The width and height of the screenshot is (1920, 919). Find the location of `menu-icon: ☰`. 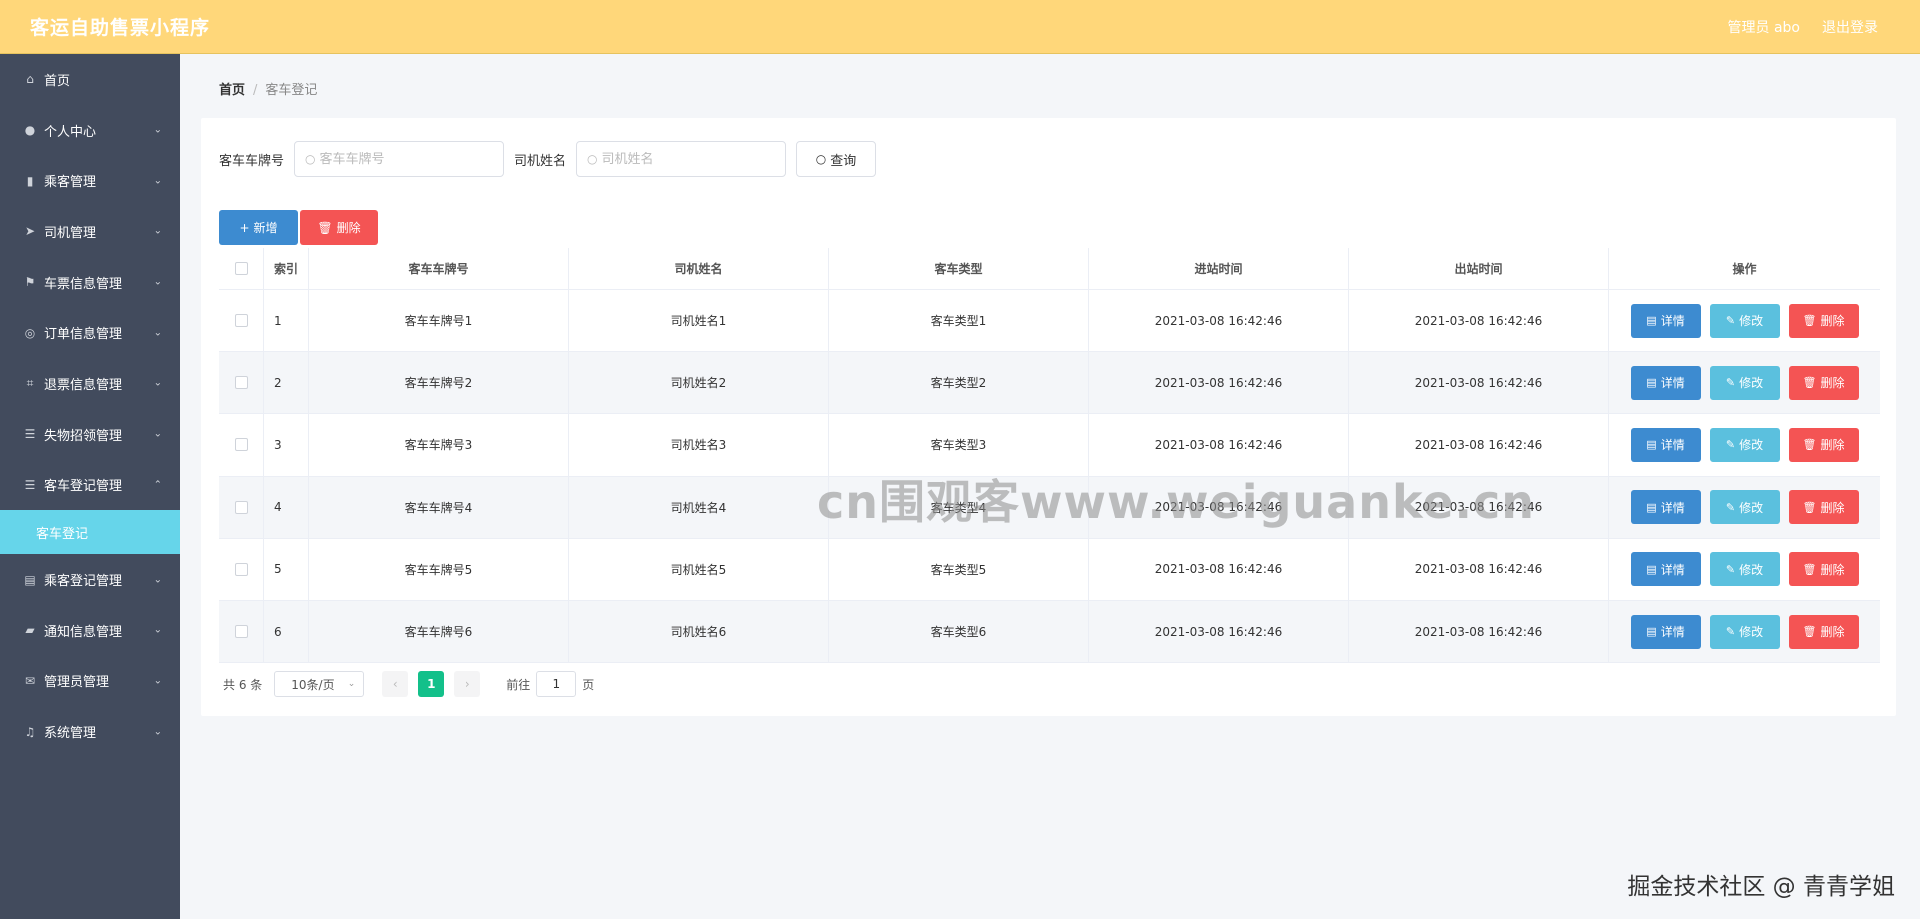

menu-icon: ☰ is located at coordinates (30, 484).